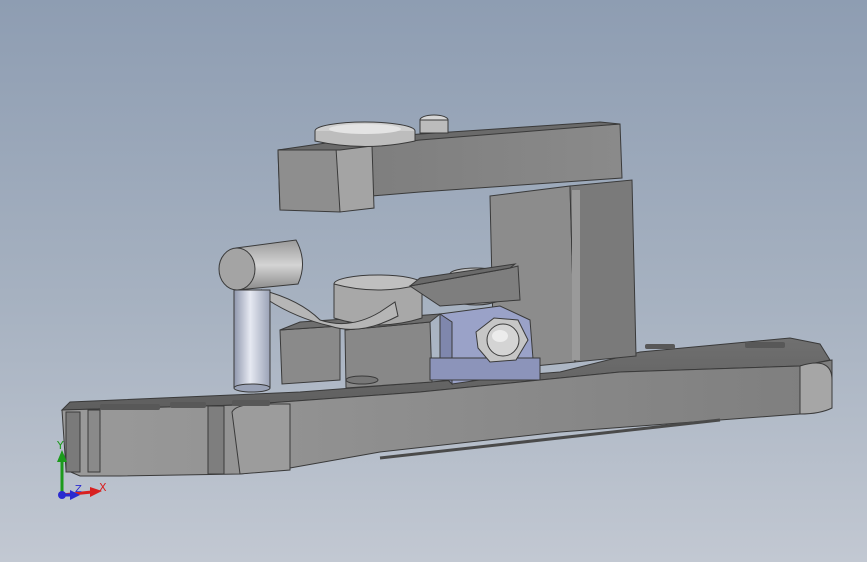  I want to click on z-axis-label: Z, so click(78, 489).